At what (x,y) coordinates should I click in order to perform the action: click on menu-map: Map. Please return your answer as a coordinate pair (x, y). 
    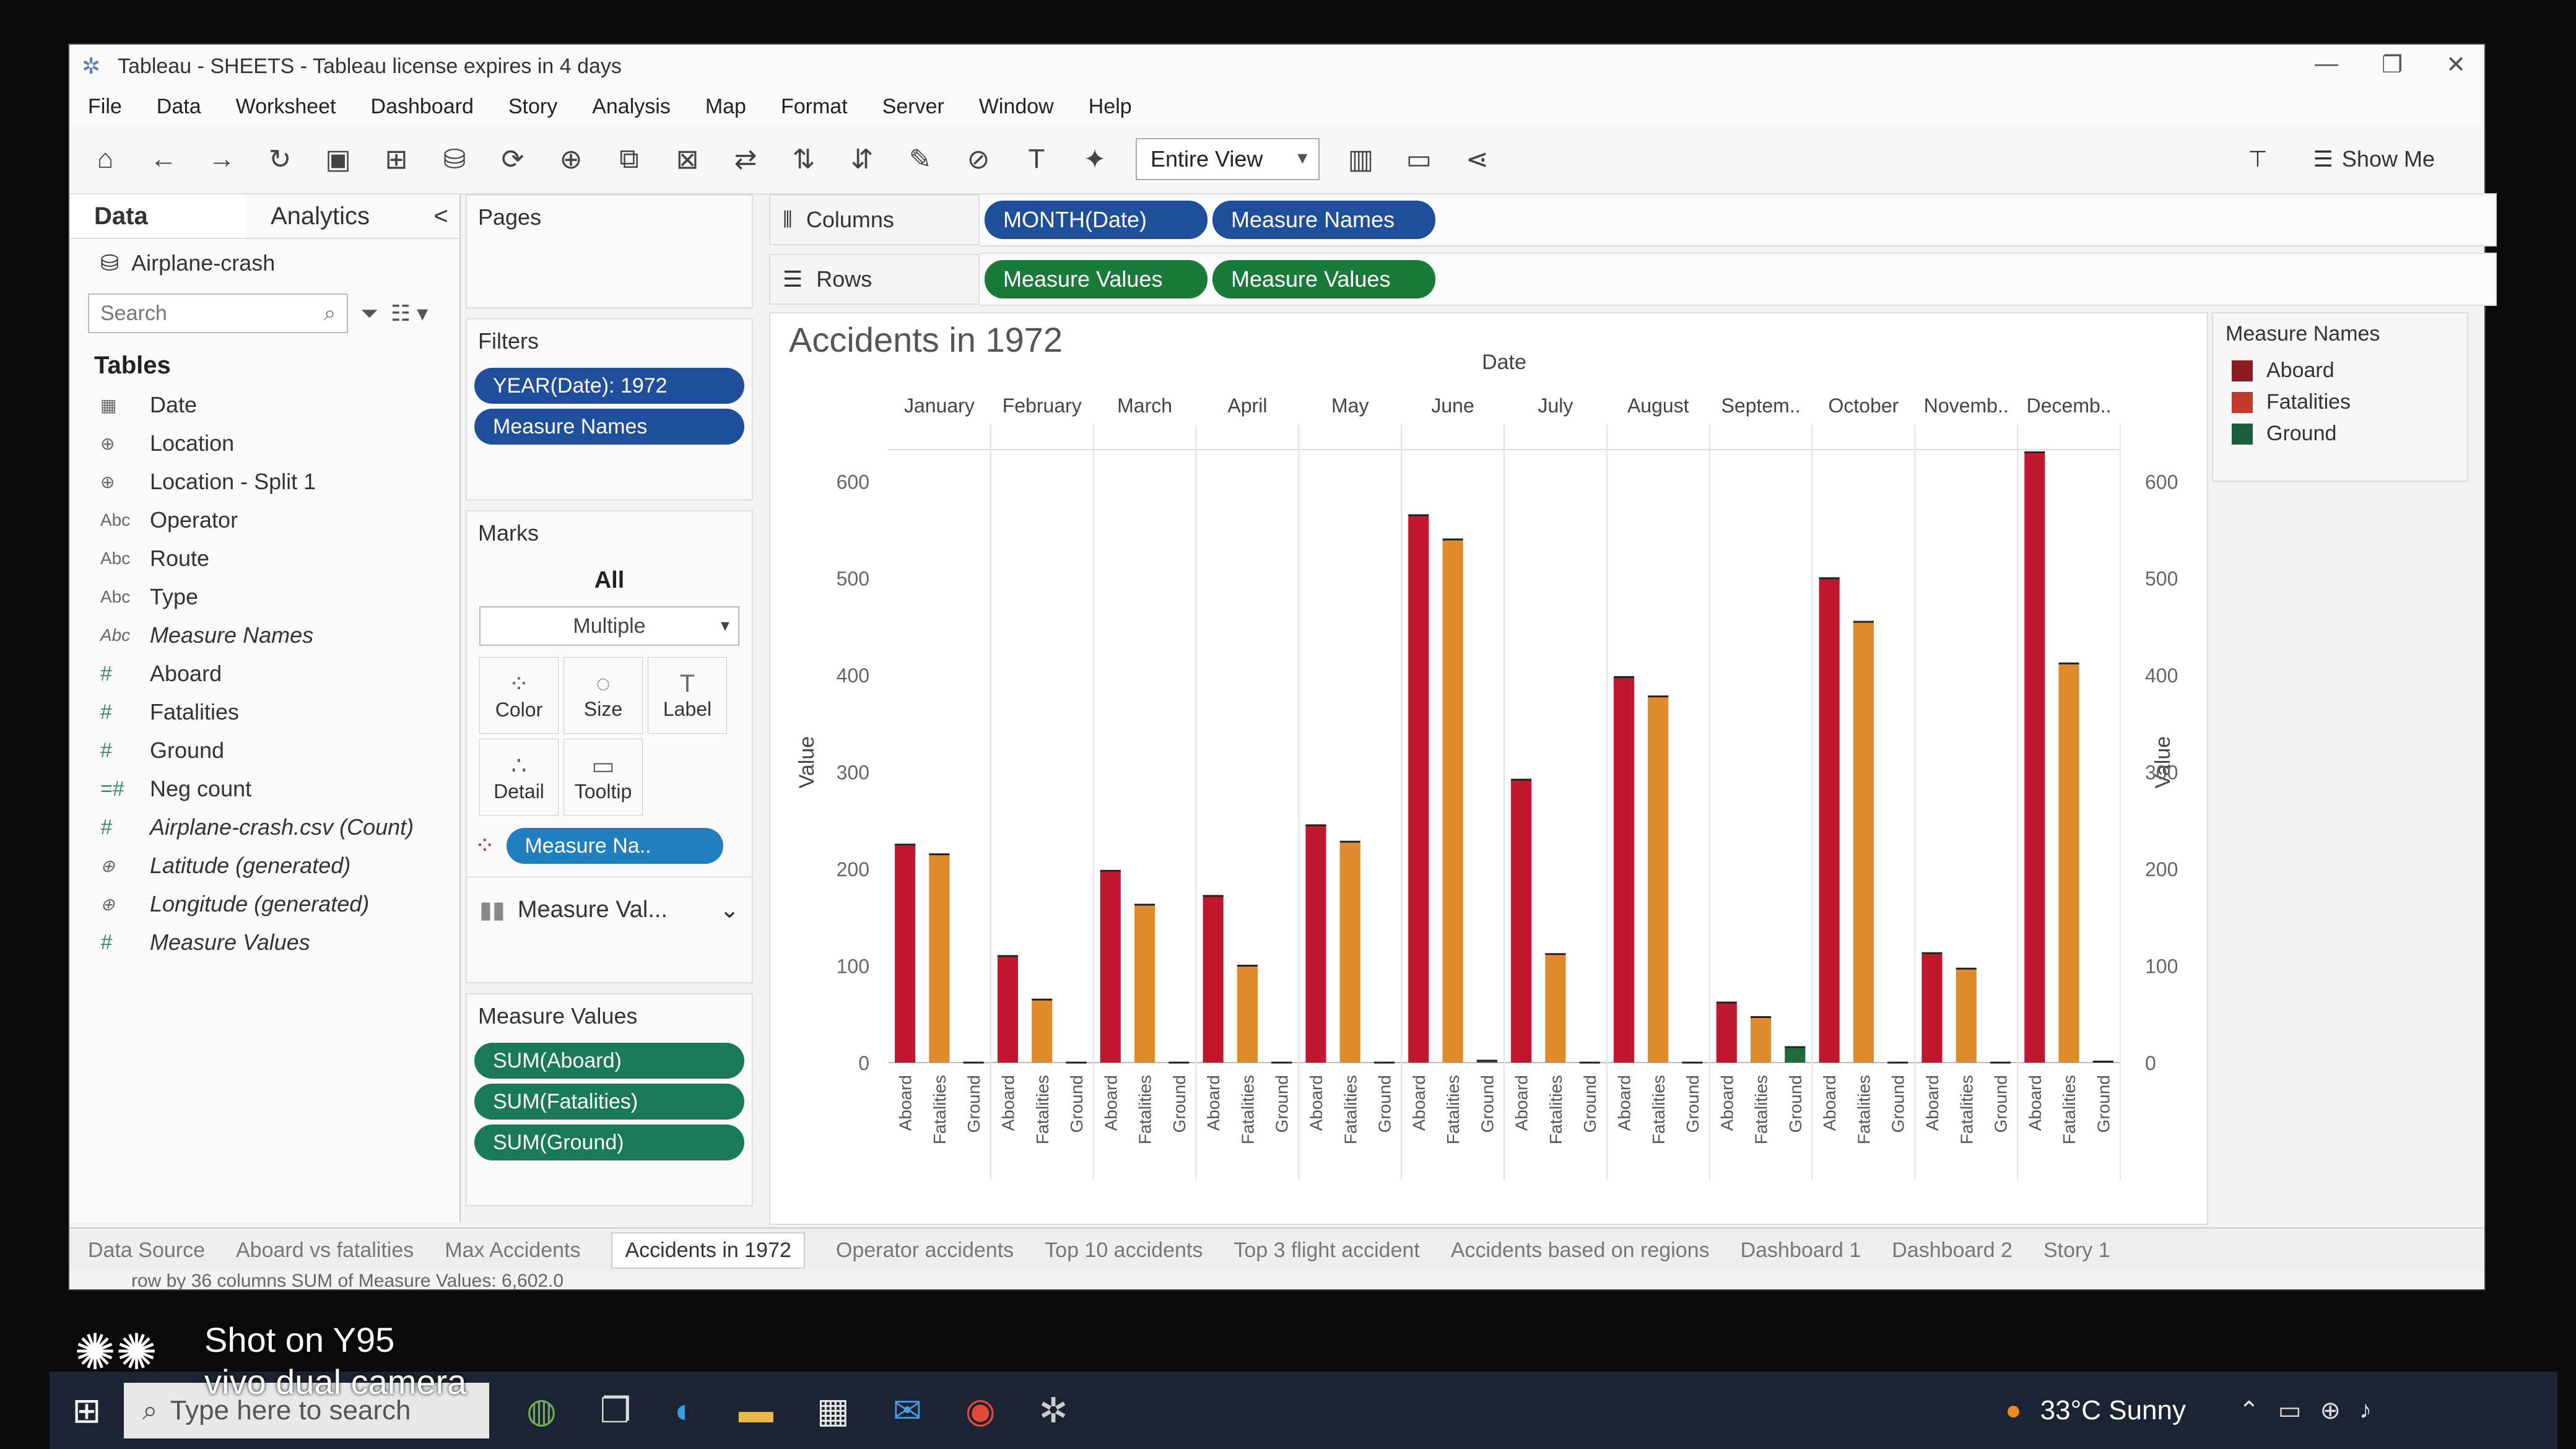
    Looking at the image, I should click on (725, 107).